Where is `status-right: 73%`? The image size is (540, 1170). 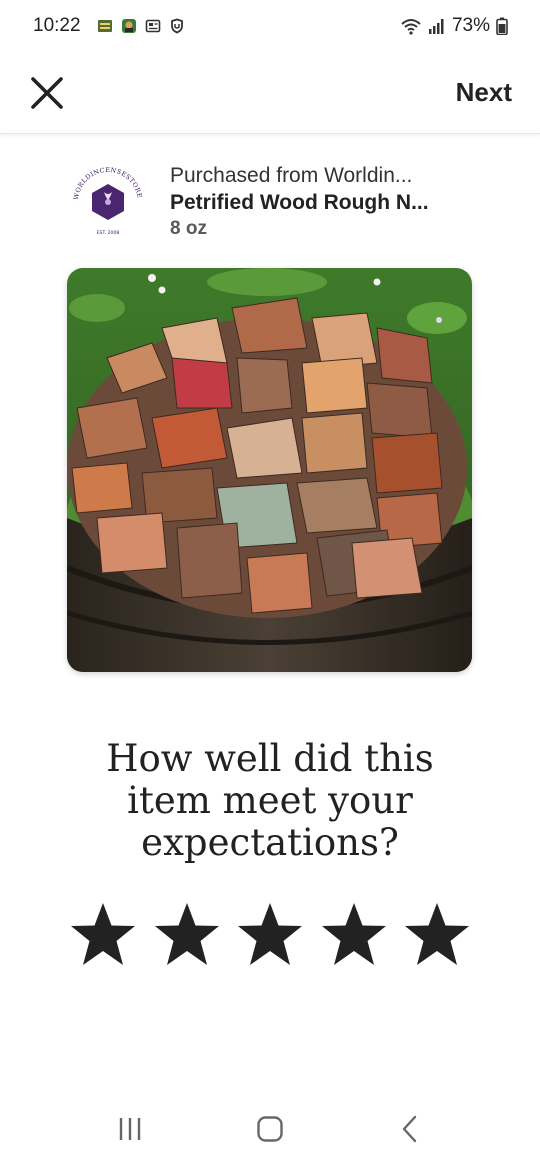
status-right: 73% is located at coordinates (454, 26).